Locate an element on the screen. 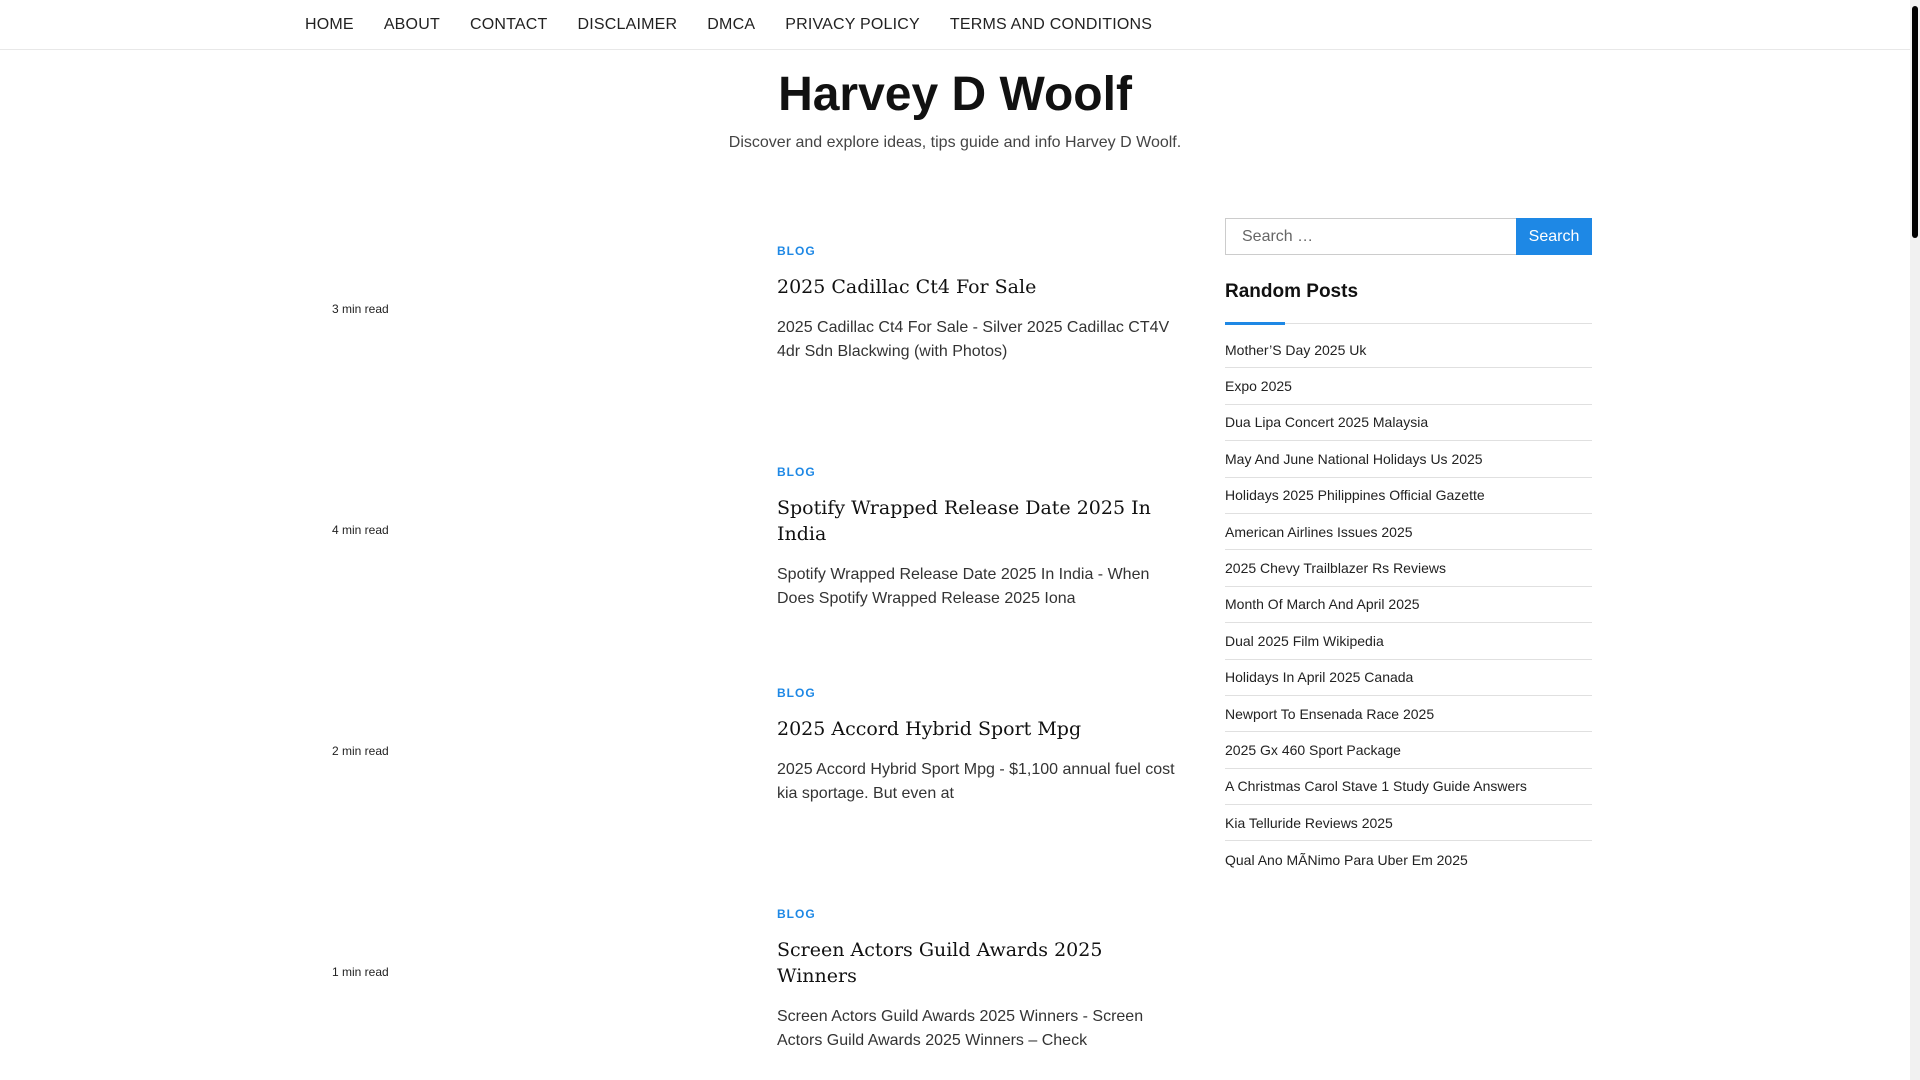  random-post-link: 2025 Chevy Trailblazer Rs Reviews is located at coordinates (1335, 568).